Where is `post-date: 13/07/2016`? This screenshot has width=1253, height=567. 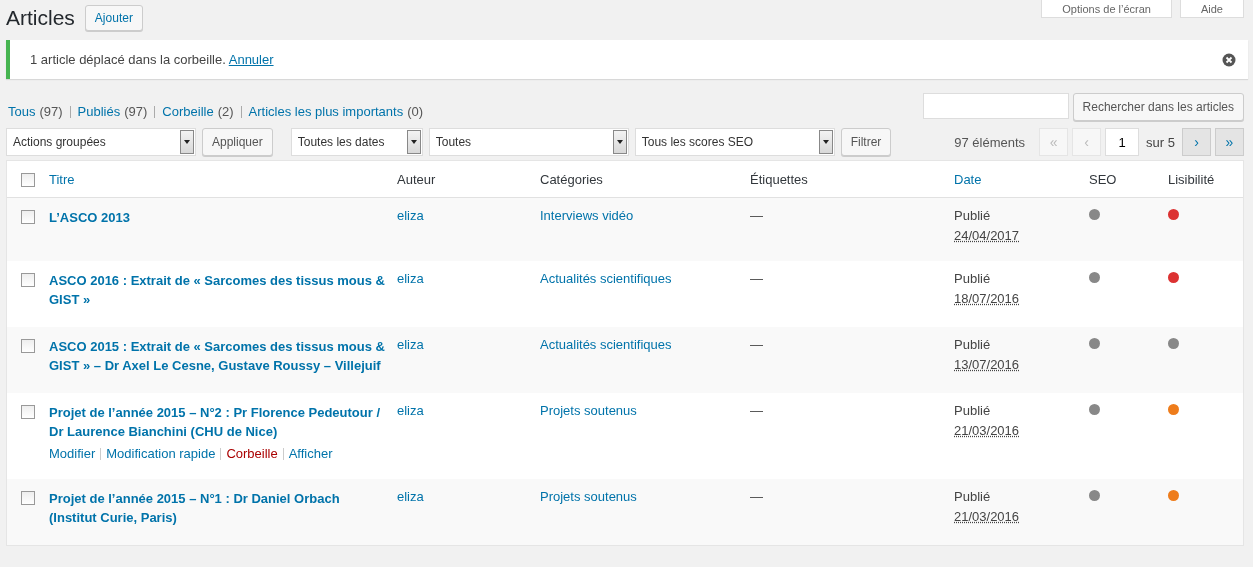
post-date: 13/07/2016 is located at coordinates (987, 364).